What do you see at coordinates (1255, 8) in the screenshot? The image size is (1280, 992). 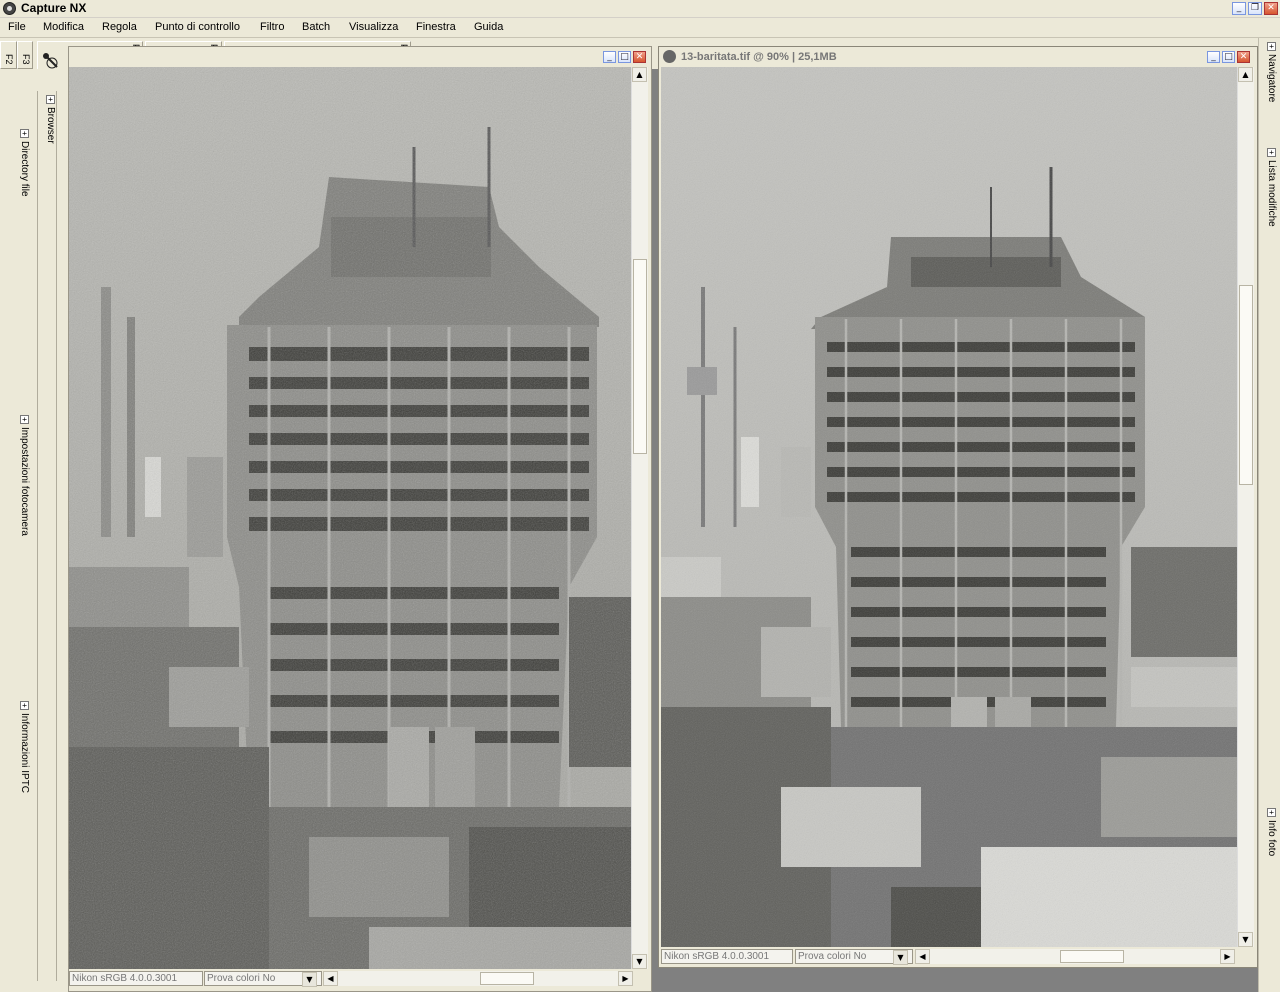 I see `restore-button: ❐` at bounding box center [1255, 8].